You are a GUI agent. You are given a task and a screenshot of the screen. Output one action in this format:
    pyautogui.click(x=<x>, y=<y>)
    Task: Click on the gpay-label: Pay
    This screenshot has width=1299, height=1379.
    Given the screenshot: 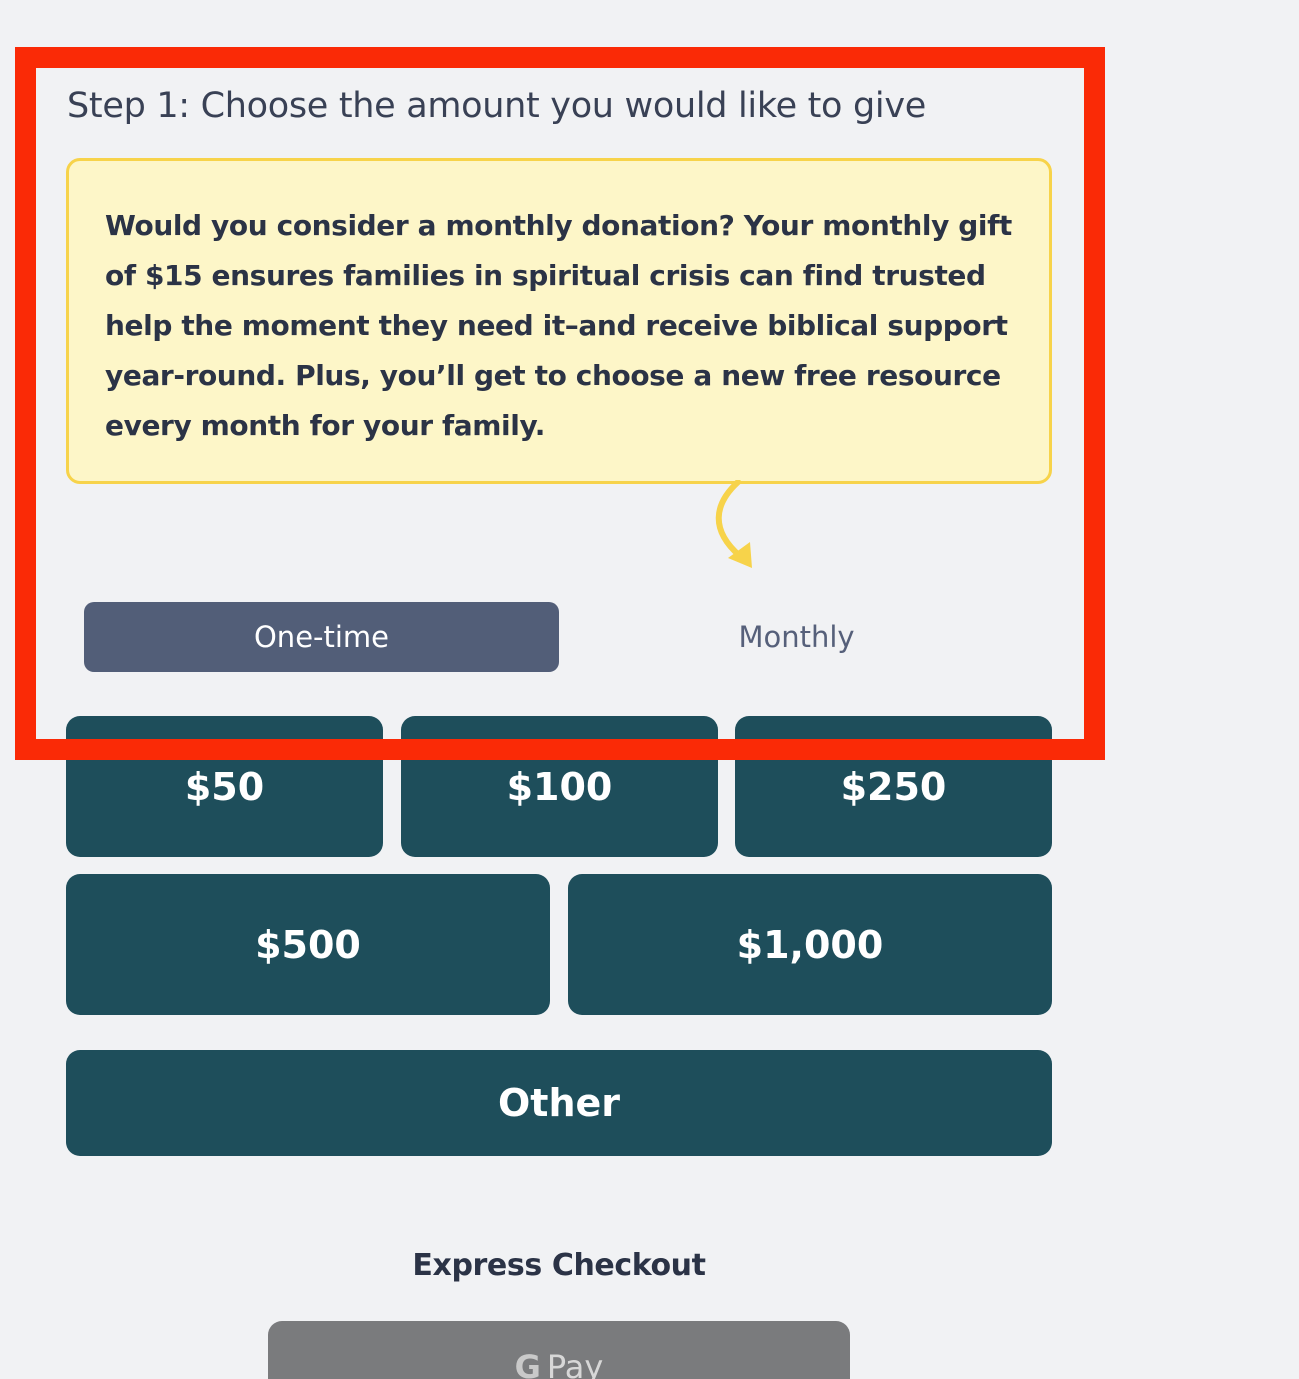 What is the action you would take?
    pyautogui.click(x=575, y=1363)
    